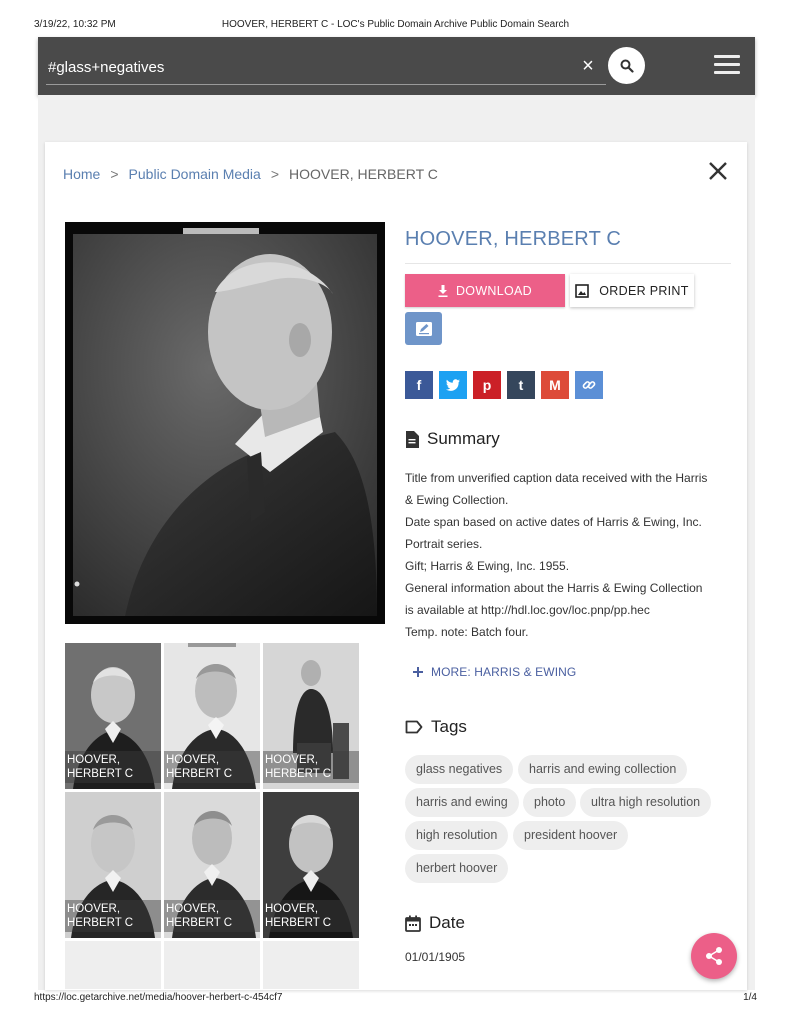 The width and height of the screenshot is (791, 1024). Describe the element at coordinates (418, 672) in the screenshot. I see `plus-icon` at that location.